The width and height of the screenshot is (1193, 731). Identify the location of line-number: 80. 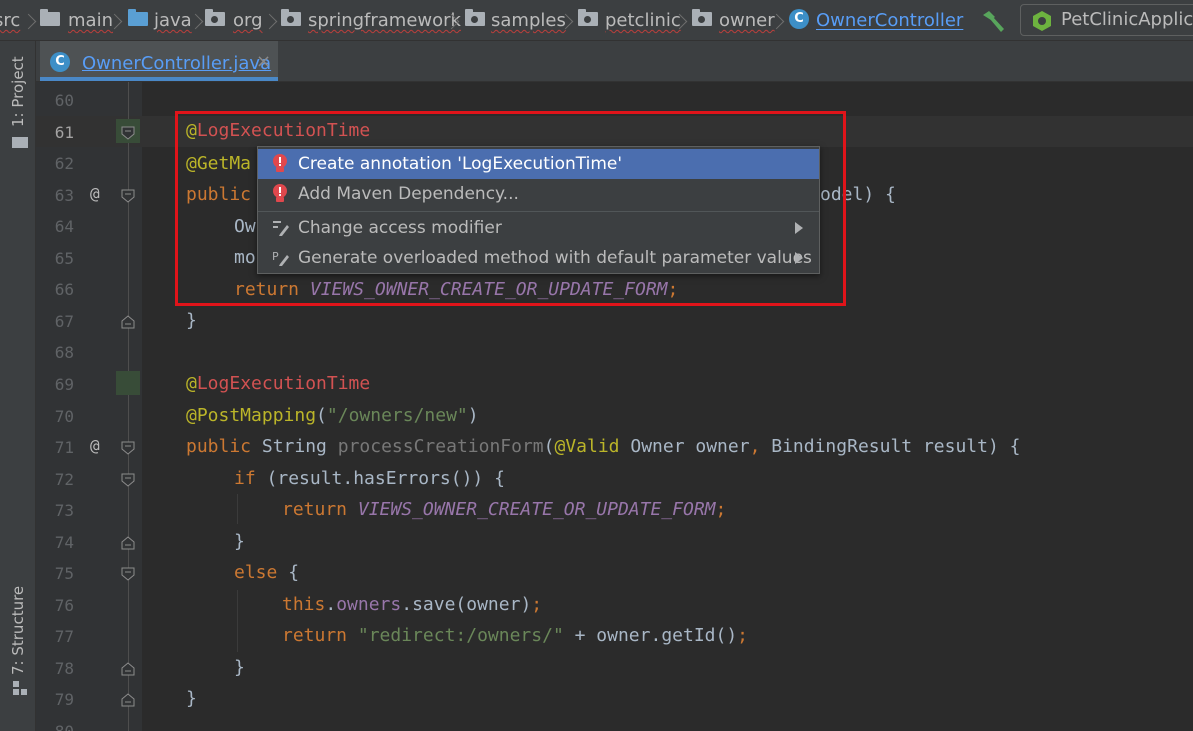
(55, 726).